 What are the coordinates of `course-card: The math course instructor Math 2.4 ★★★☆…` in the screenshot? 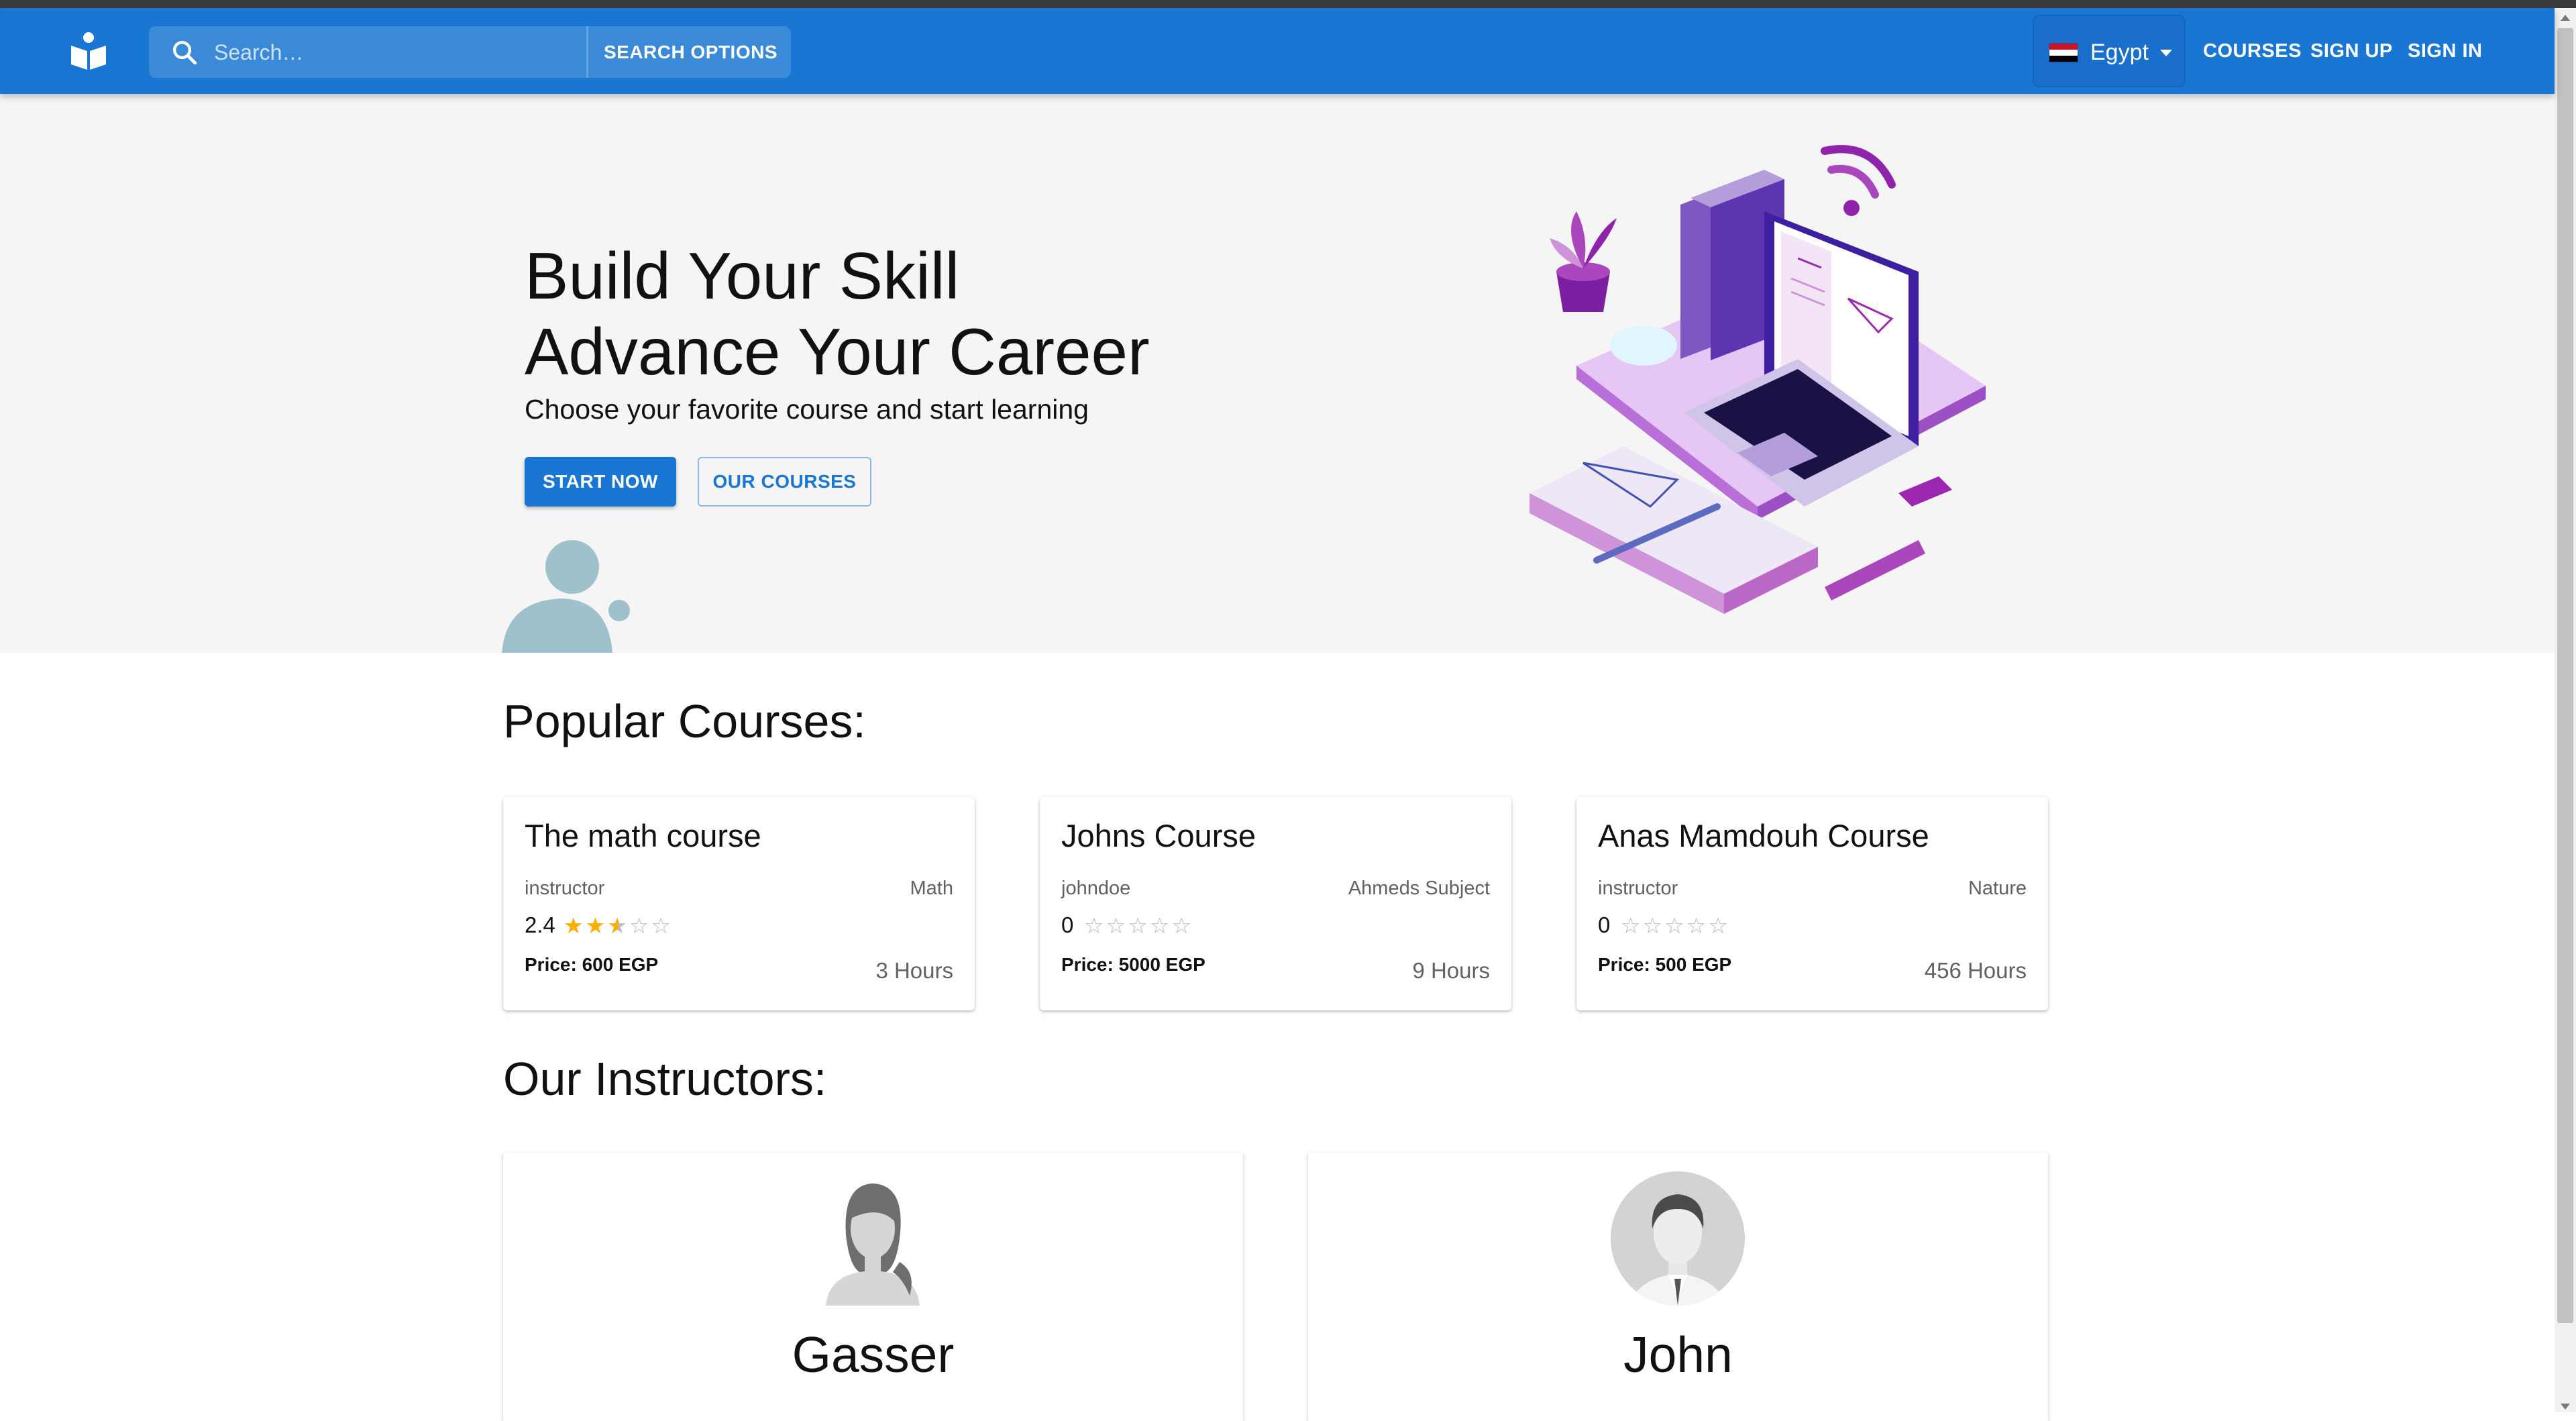 It's located at (739, 903).